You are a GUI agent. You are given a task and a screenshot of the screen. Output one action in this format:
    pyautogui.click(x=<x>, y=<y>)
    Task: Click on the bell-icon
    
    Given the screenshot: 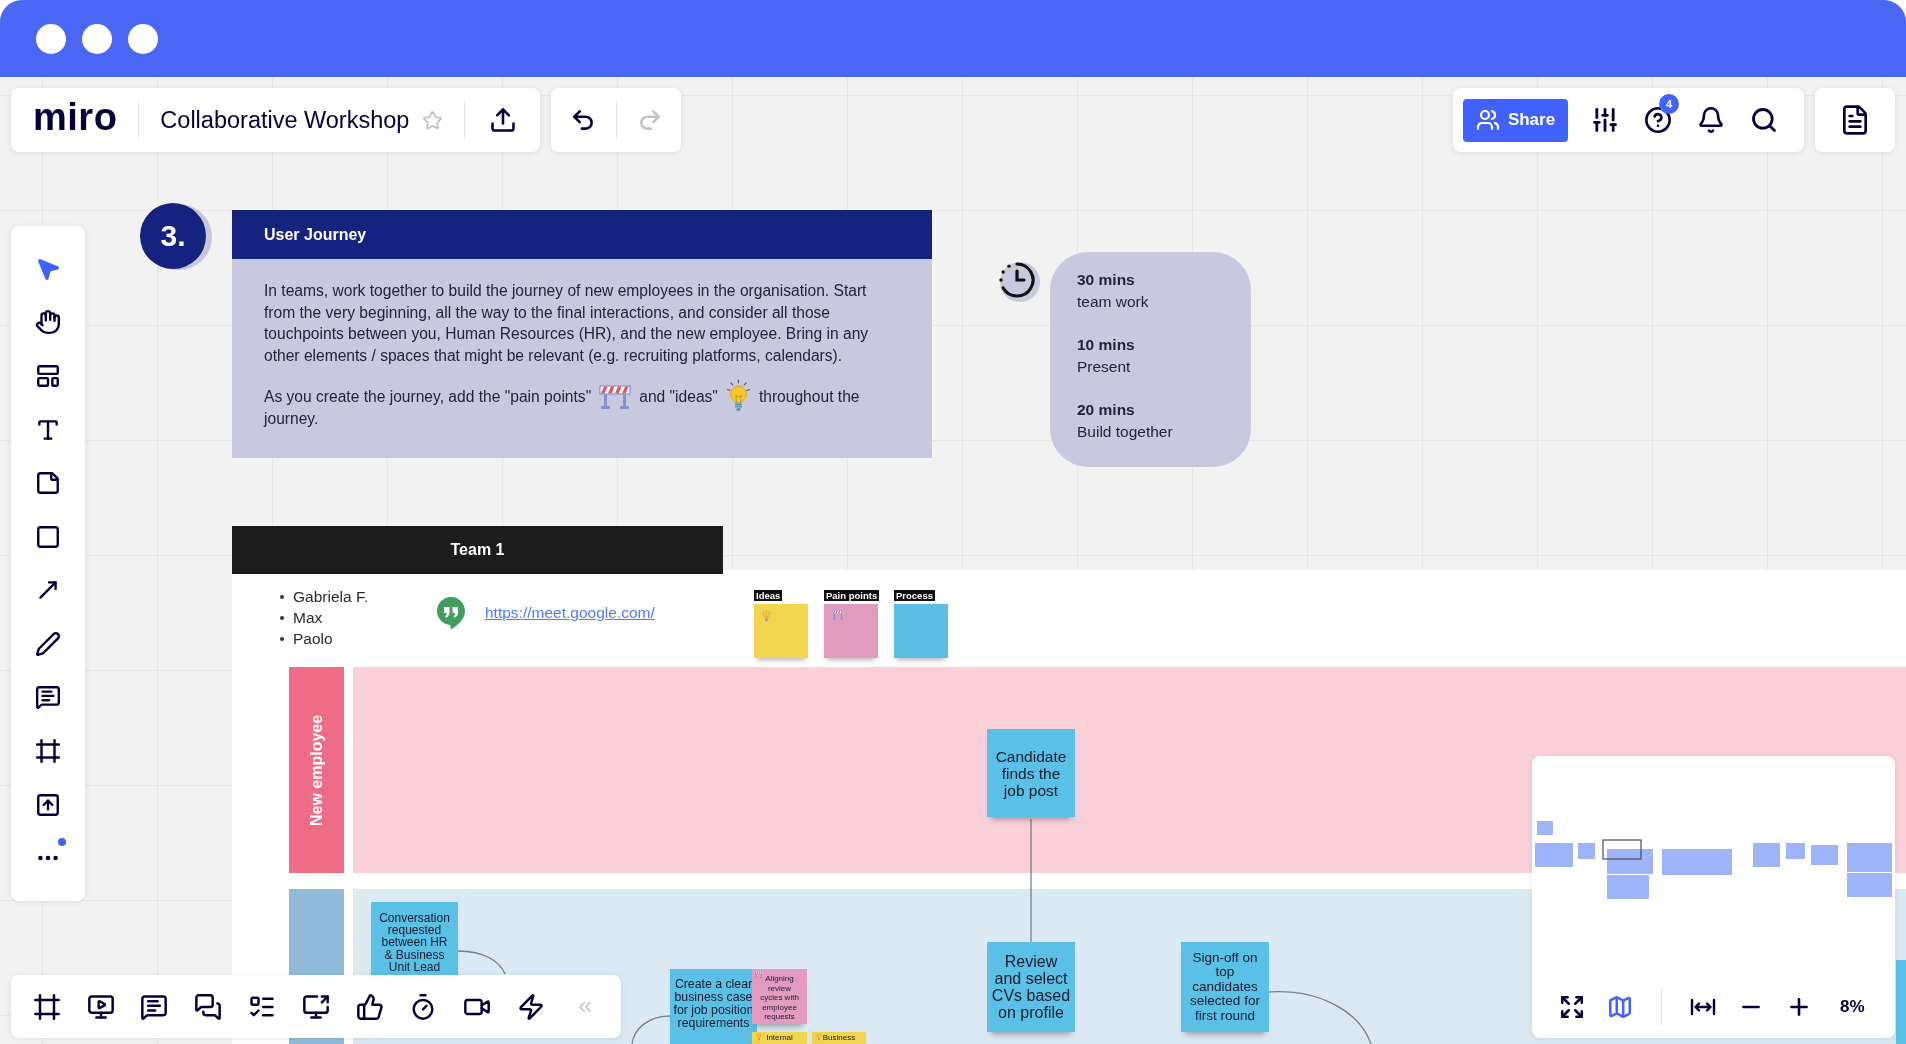 What is the action you would take?
    pyautogui.click(x=1711, y=120)
    